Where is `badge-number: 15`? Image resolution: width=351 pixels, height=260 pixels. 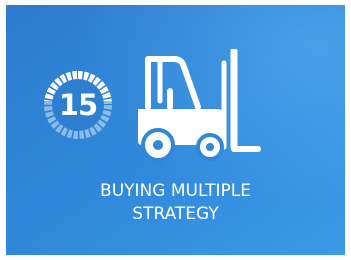 badge-number: 15 is located at coordinates (78, 105).